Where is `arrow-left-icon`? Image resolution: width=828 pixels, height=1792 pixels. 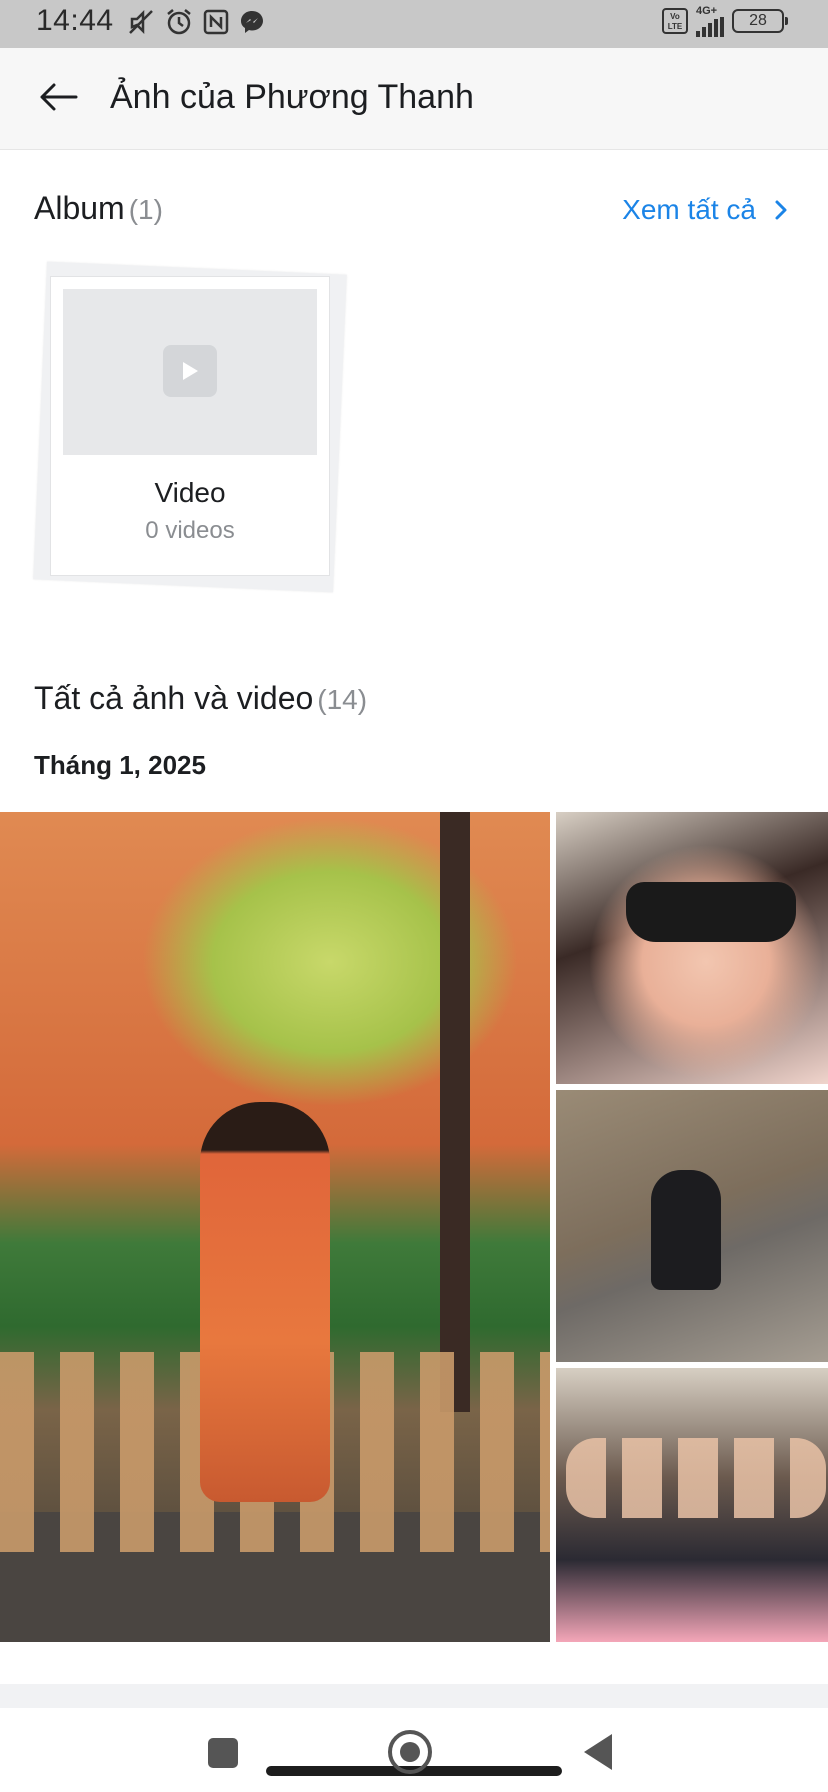 arrow-left-icon is located at coordinates (58, 99).